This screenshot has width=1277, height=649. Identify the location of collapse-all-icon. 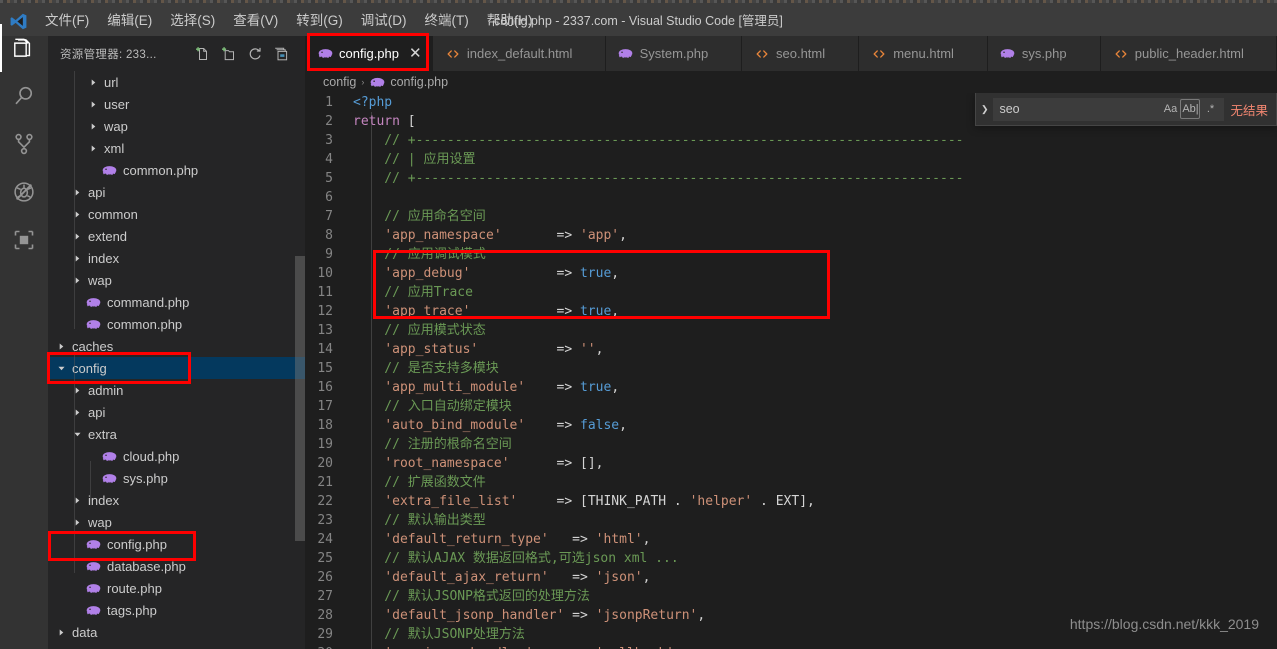
(281, 54).